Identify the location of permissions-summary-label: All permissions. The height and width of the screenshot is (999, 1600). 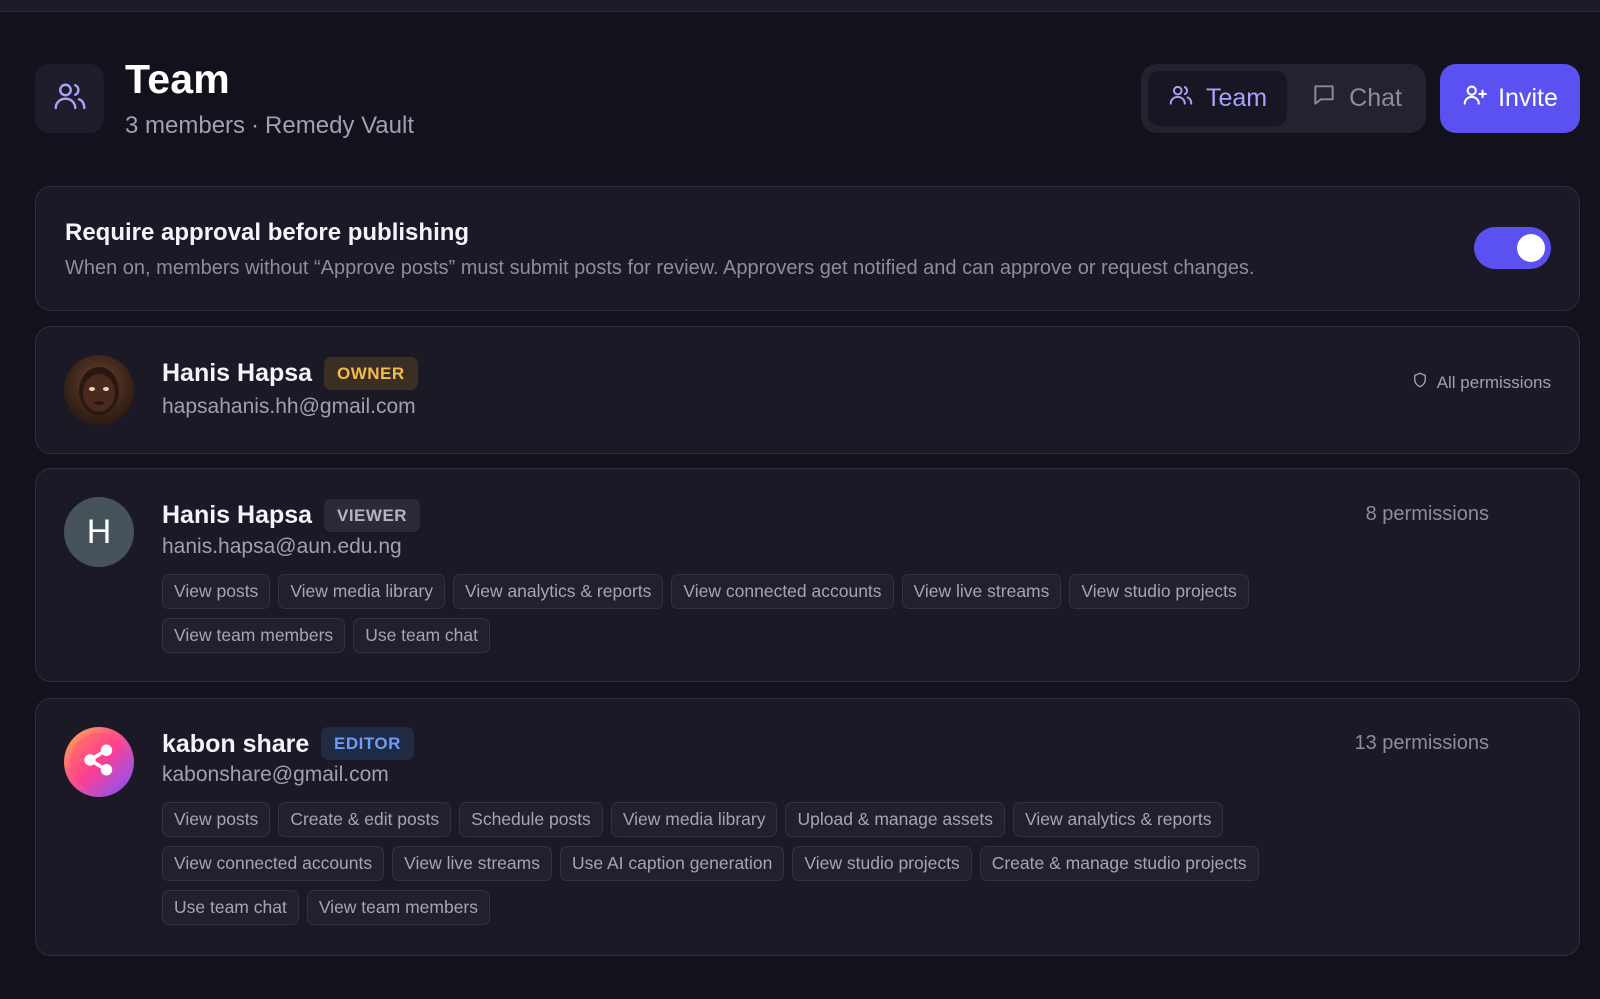
(1493, 382).